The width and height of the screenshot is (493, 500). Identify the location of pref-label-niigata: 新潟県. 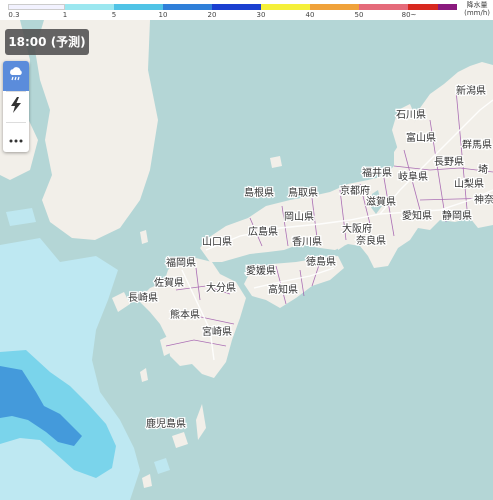
(471, 90).